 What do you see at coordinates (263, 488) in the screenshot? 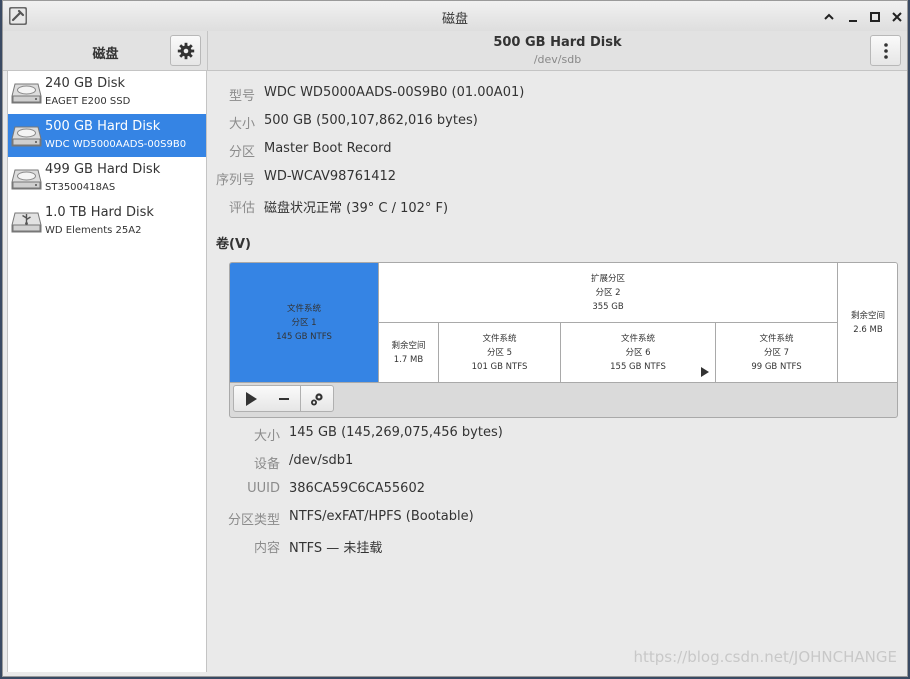
I see `info-key: UUID` at bounding box center [263, 488].